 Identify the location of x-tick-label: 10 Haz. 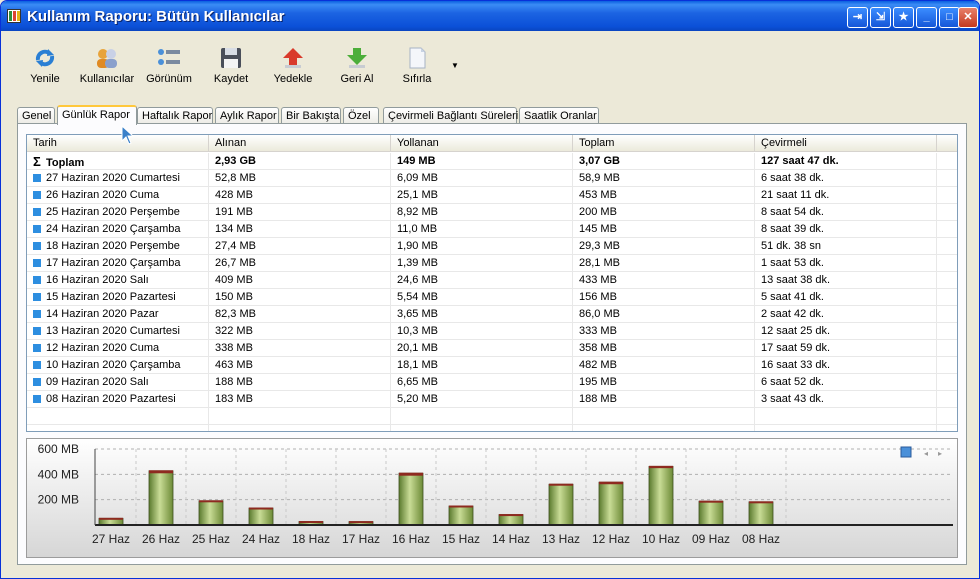
(661, 539).